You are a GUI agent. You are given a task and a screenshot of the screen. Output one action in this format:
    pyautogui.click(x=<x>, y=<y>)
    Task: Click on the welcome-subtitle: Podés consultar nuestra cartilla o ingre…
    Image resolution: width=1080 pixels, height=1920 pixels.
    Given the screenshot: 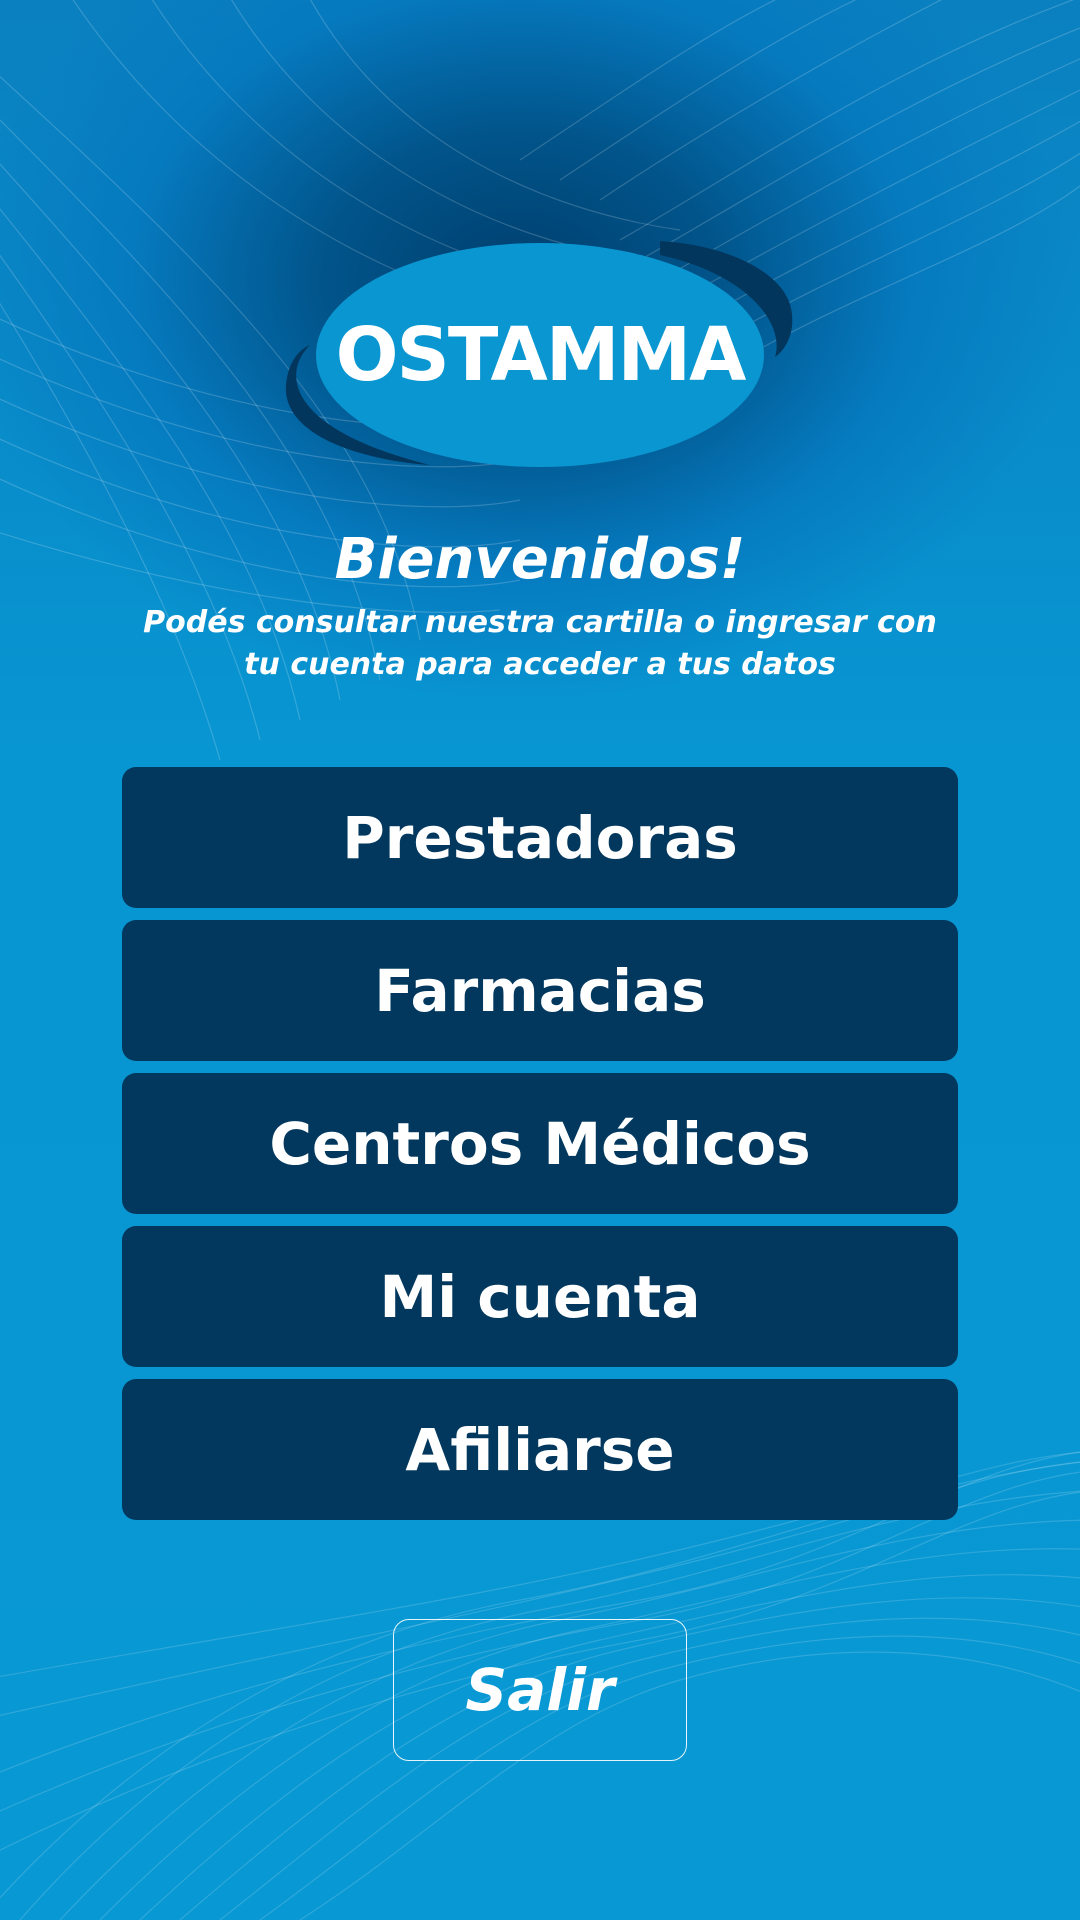 What is the action you would take?
    pyautogui.click(x=540, y=643)
    